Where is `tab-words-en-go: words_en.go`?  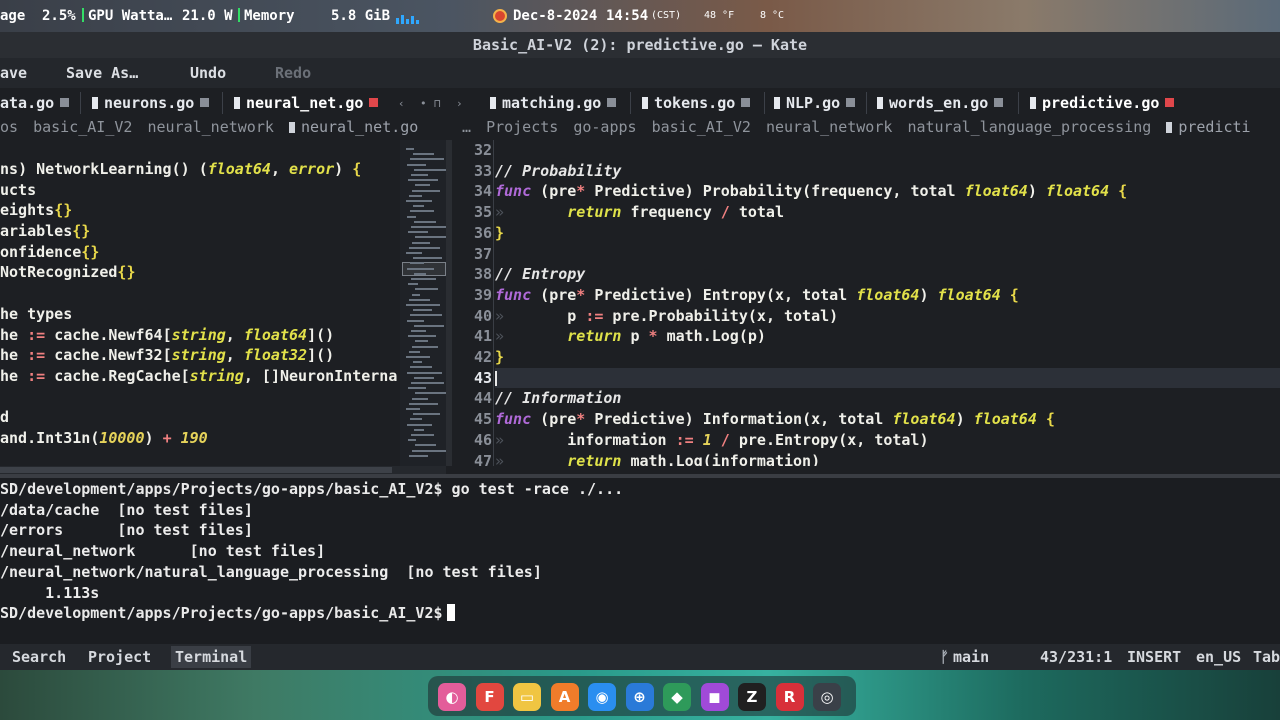 tab-words-en-go: words_en.go is located at coordinates (940, 103).